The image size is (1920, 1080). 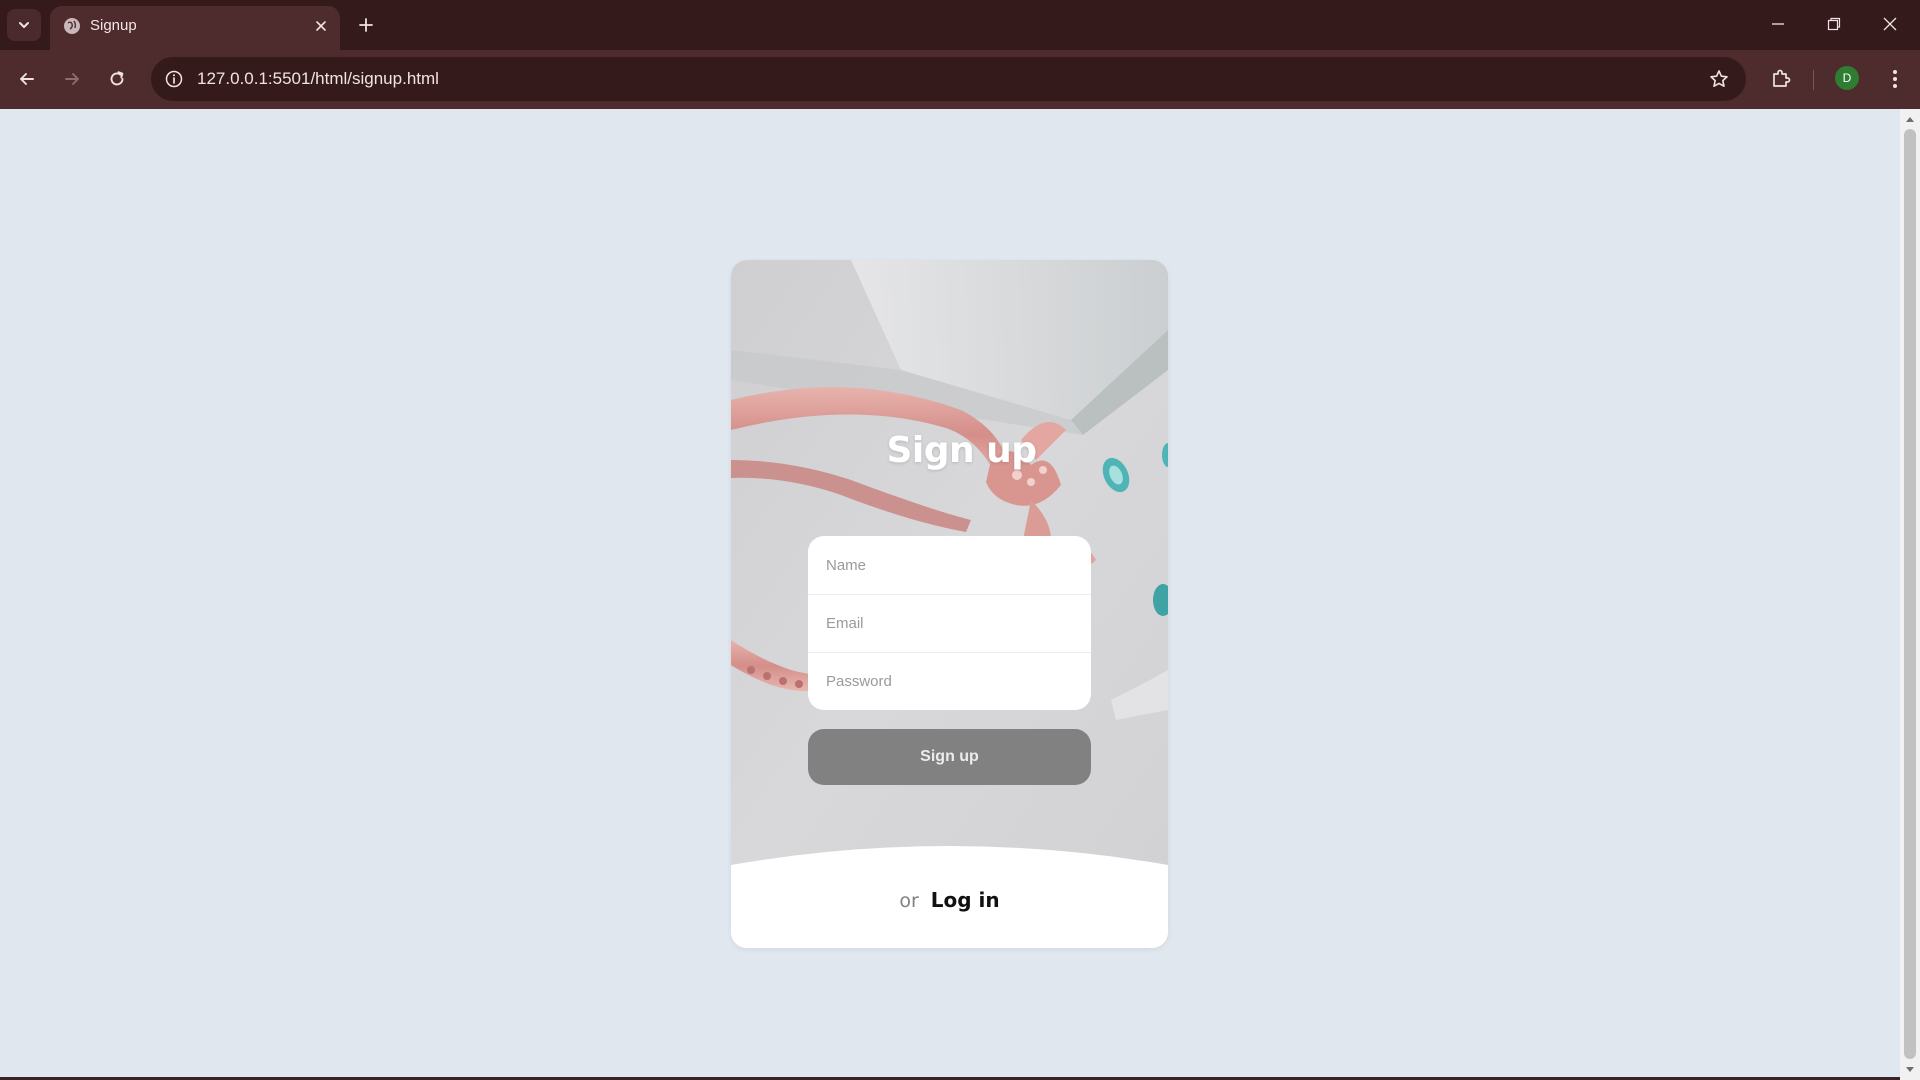 I want to click on close-icon, so click(x=321, y=26).